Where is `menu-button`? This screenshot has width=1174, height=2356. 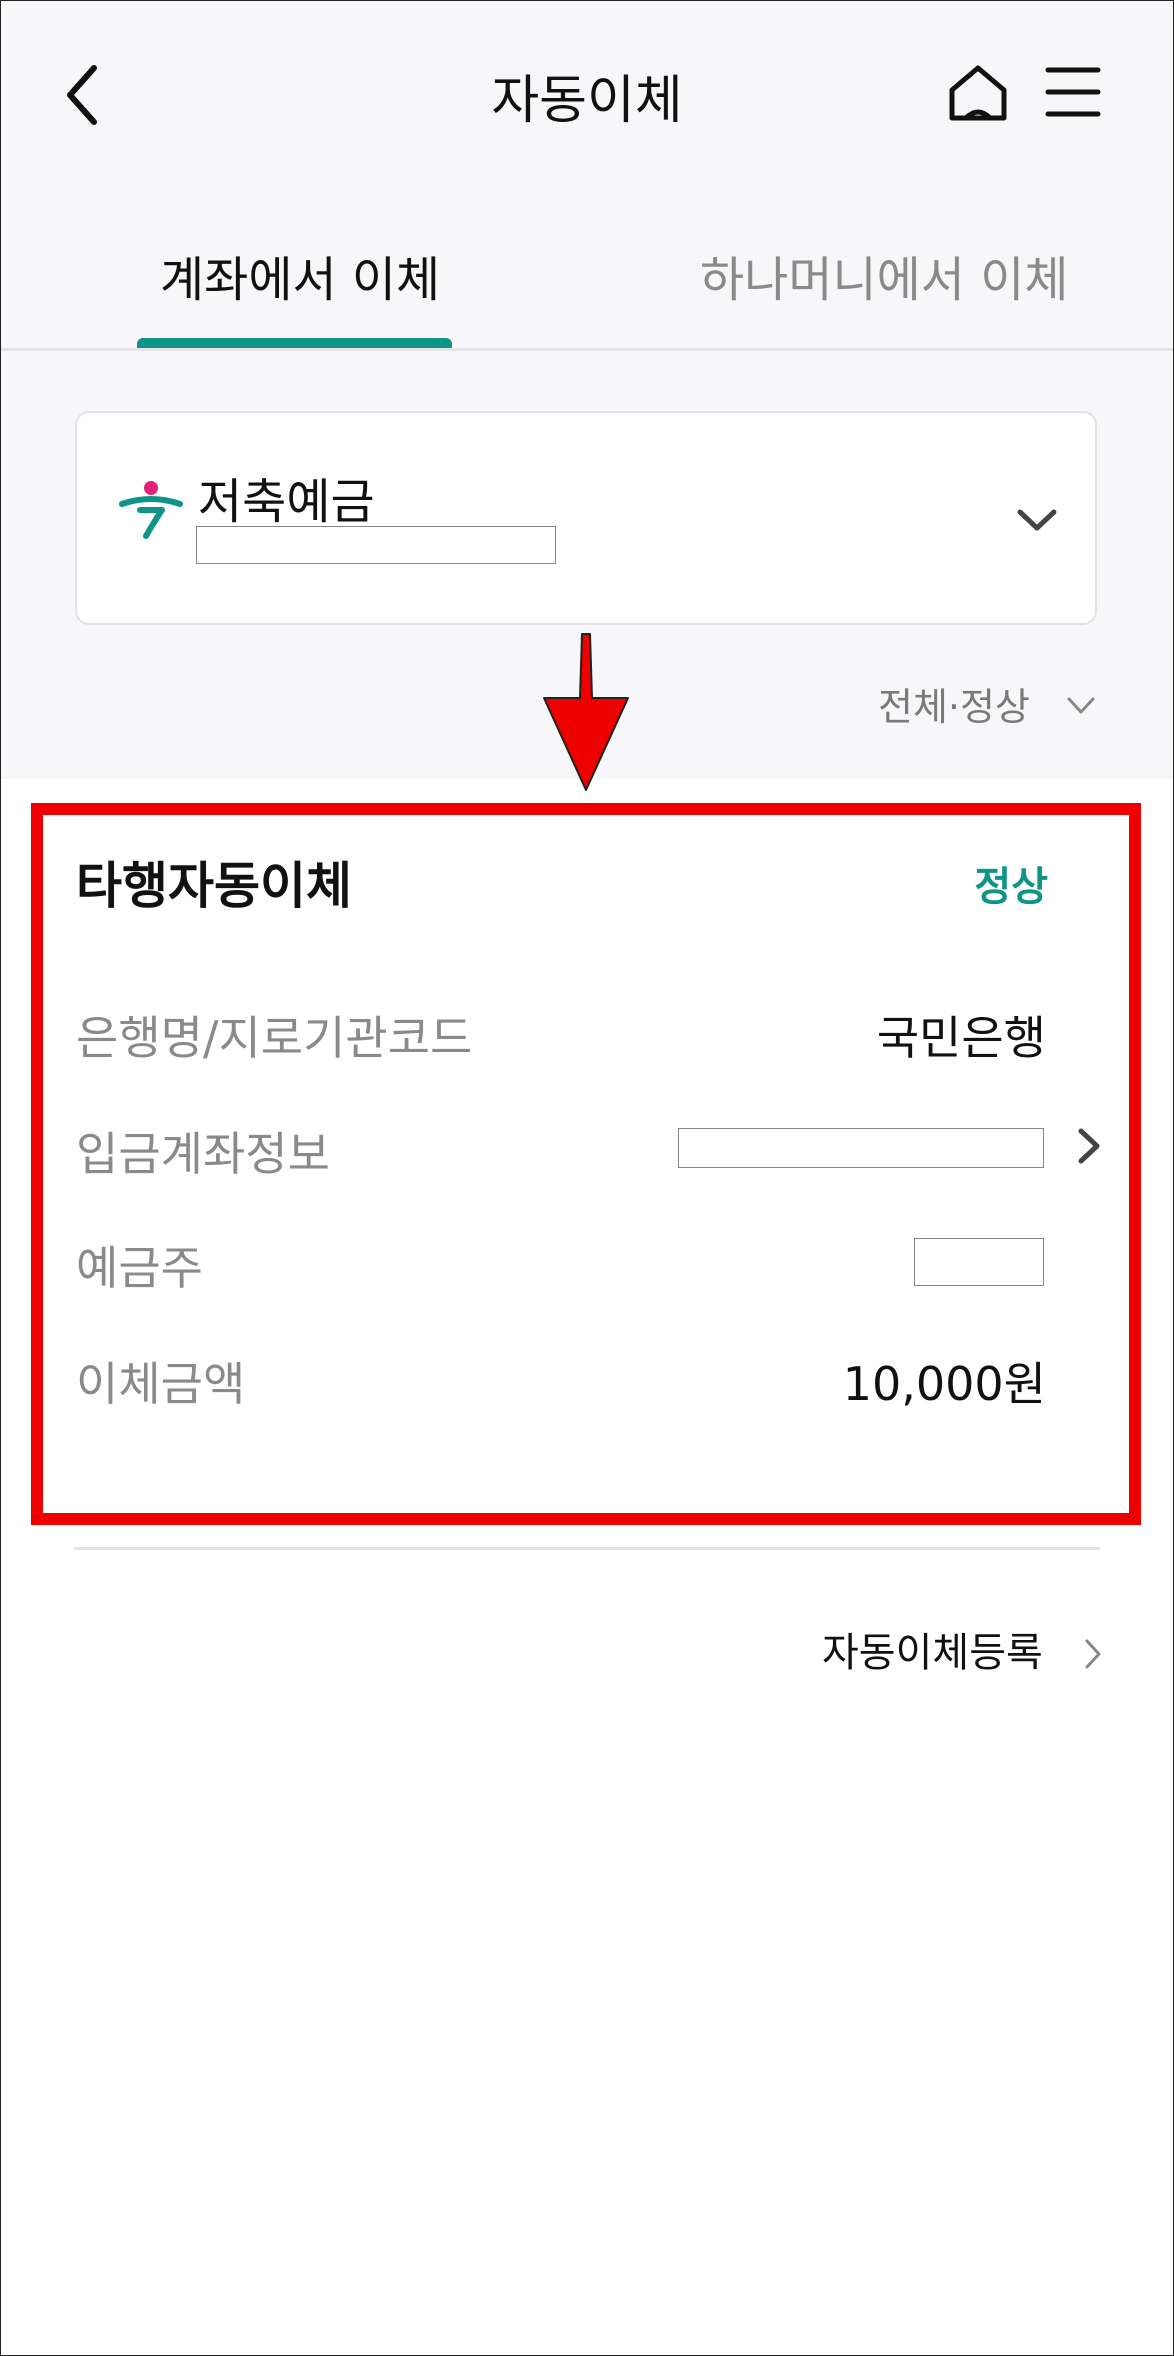 menu-button is located at coordinates (1073, 92).